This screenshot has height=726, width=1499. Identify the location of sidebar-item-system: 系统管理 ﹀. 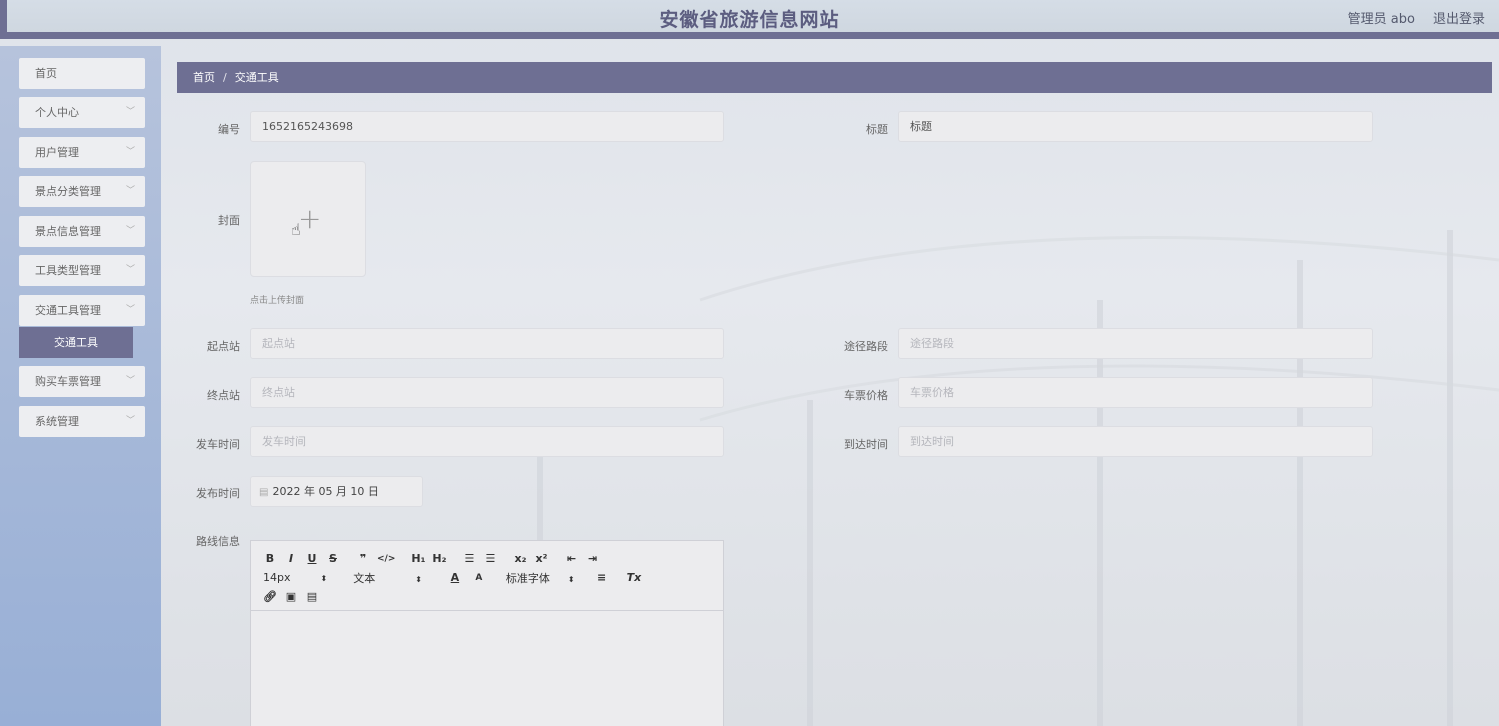
(82, 421).